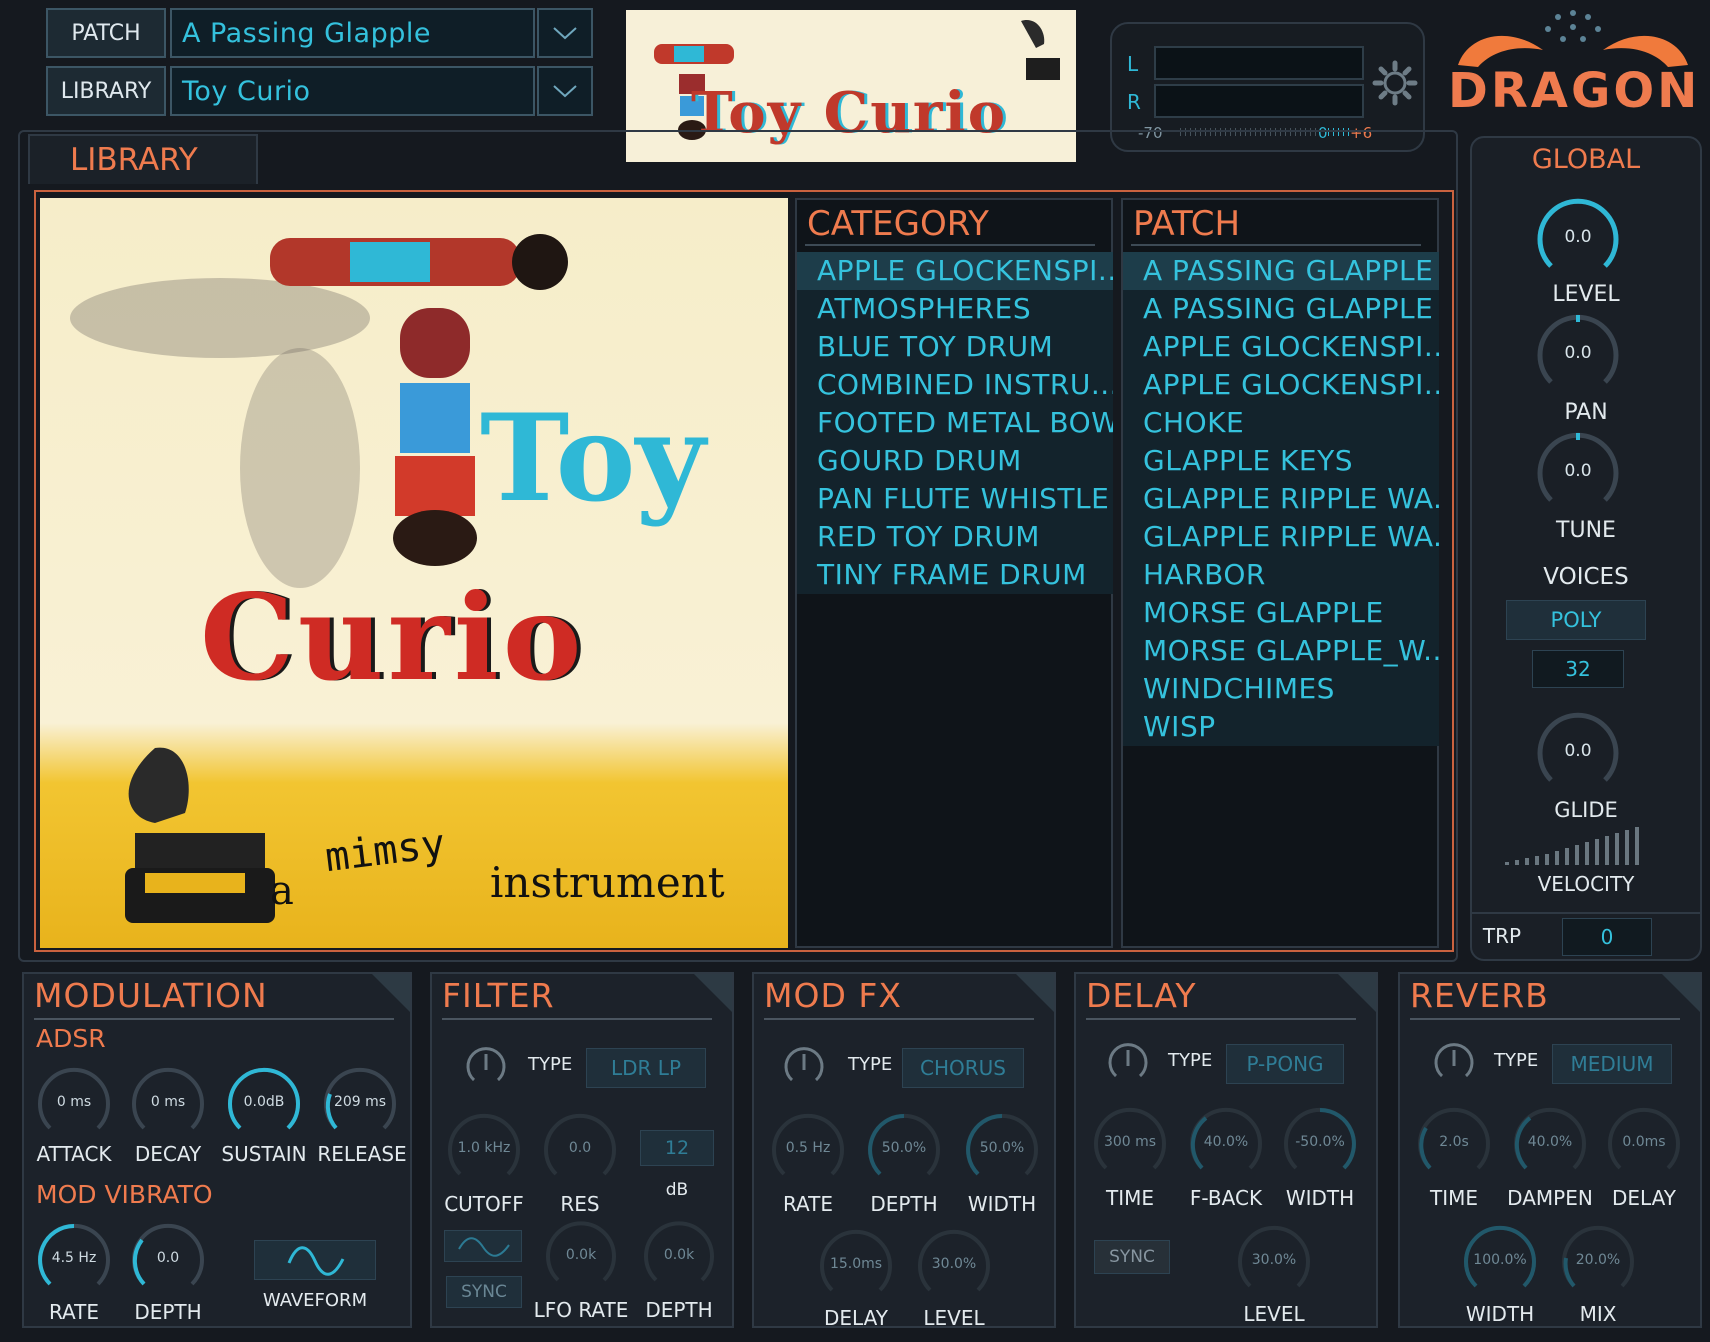 This screenshot has height=1342, width=1710. I want to click on level-label: LEVEL, so click(1586, 294).